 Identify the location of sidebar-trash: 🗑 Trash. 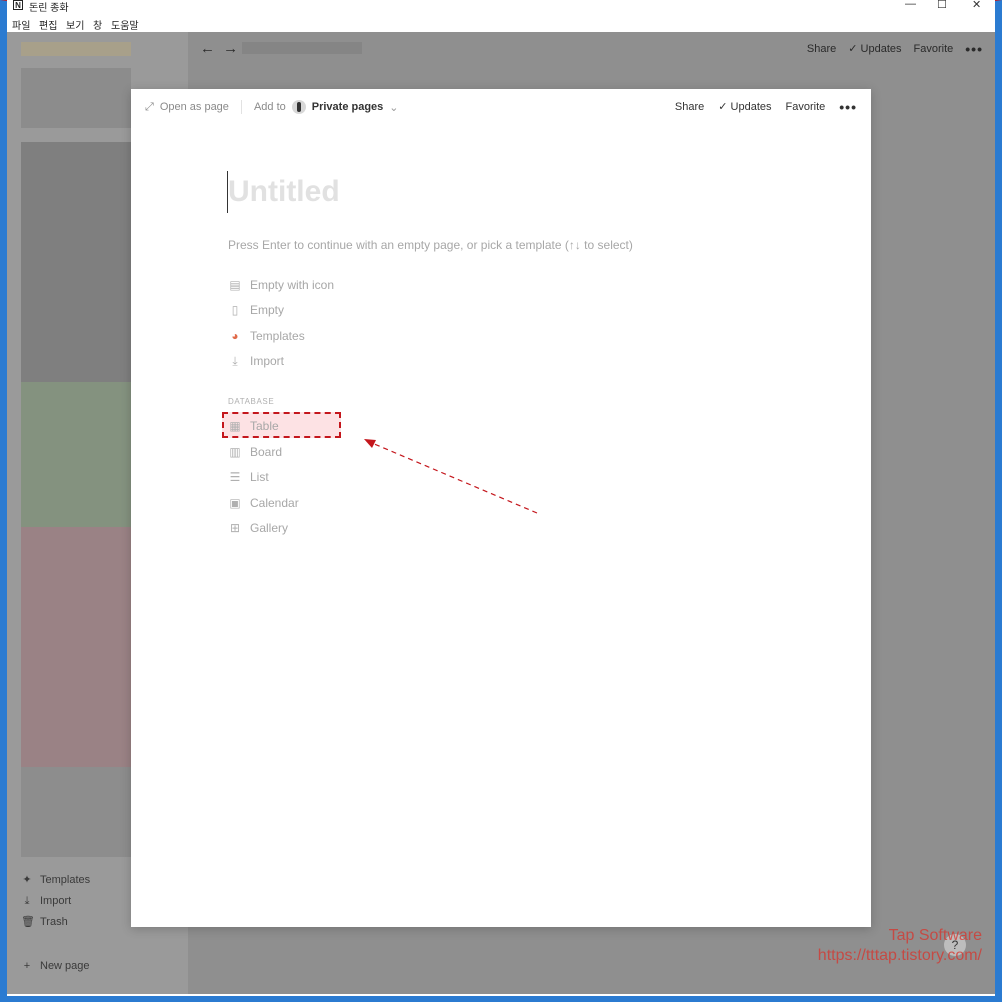
(44, 922).